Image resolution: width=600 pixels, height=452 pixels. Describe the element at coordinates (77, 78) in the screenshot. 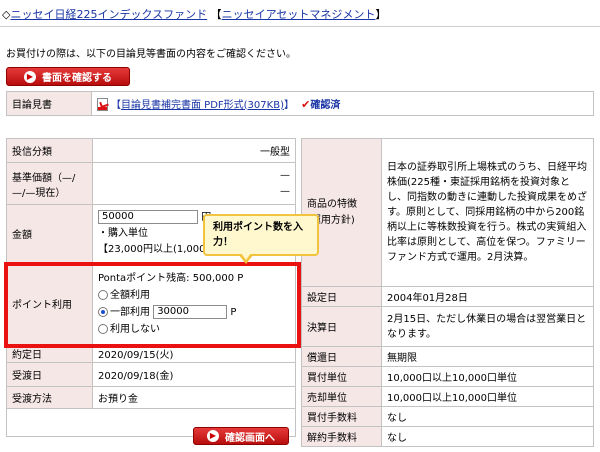

I see `confirm-document-label: 書面を確認する` at that location.